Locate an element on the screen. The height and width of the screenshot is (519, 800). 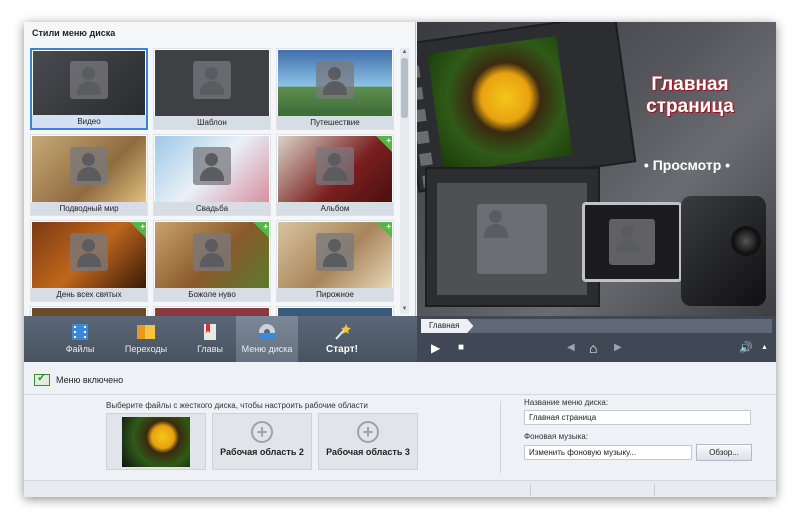
style-label: Шаблон is located at coordinates (212, 122).